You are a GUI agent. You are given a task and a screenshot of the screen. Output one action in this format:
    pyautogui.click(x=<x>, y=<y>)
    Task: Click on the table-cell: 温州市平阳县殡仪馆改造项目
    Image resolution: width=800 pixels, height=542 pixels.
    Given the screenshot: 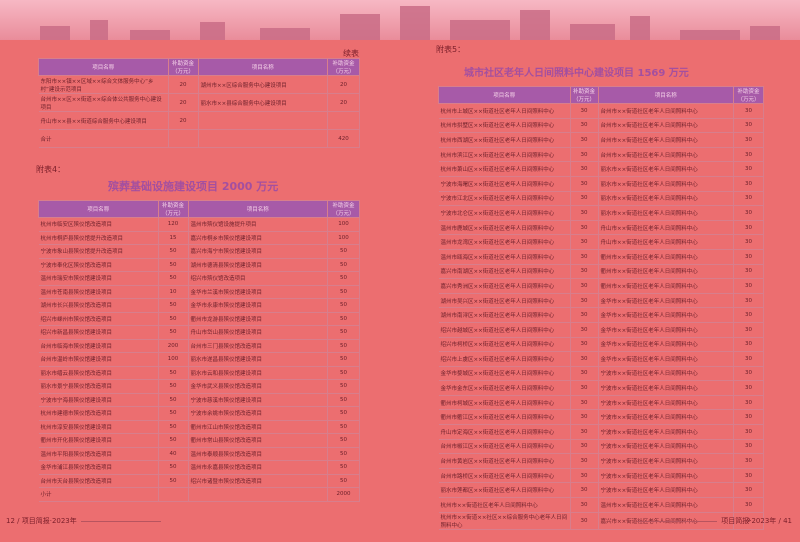 What is the action you would take?
    pyautogui.click(x=98, y=454)
    